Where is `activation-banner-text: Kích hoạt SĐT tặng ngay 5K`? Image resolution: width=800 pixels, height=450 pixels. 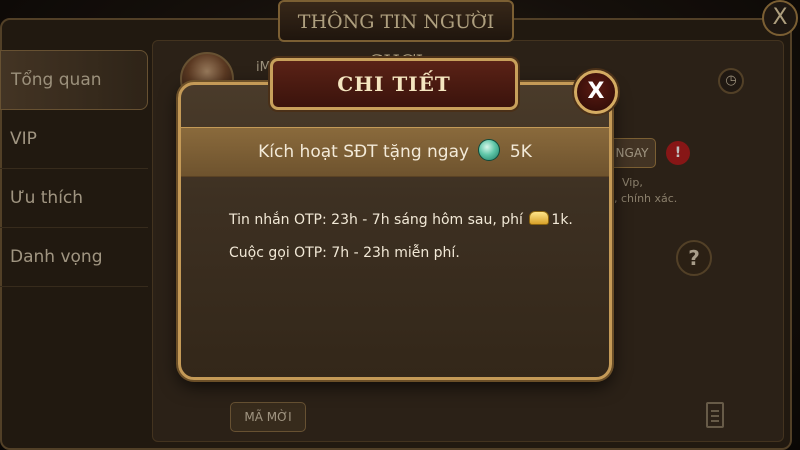 activation-banner-text: Kích hoạt SĐT tặng ngay 5K is located at coordinates (395, 152).